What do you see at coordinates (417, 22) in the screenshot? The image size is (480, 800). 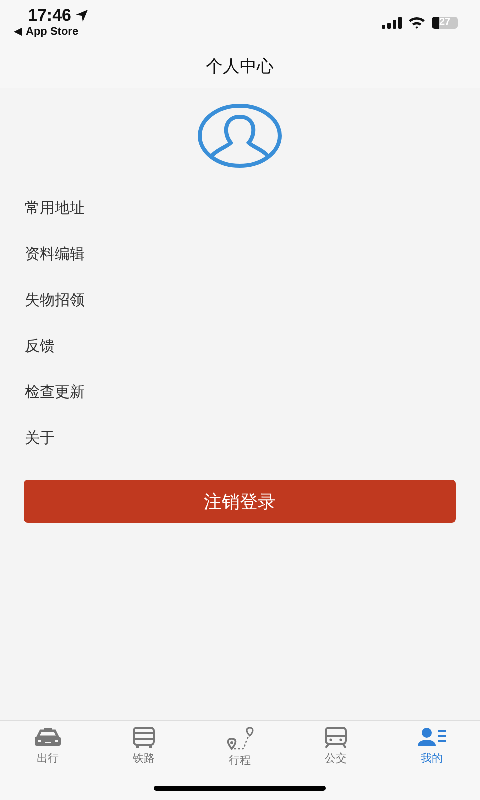 I see `wifi-icon` at bounding box center [417, 22].